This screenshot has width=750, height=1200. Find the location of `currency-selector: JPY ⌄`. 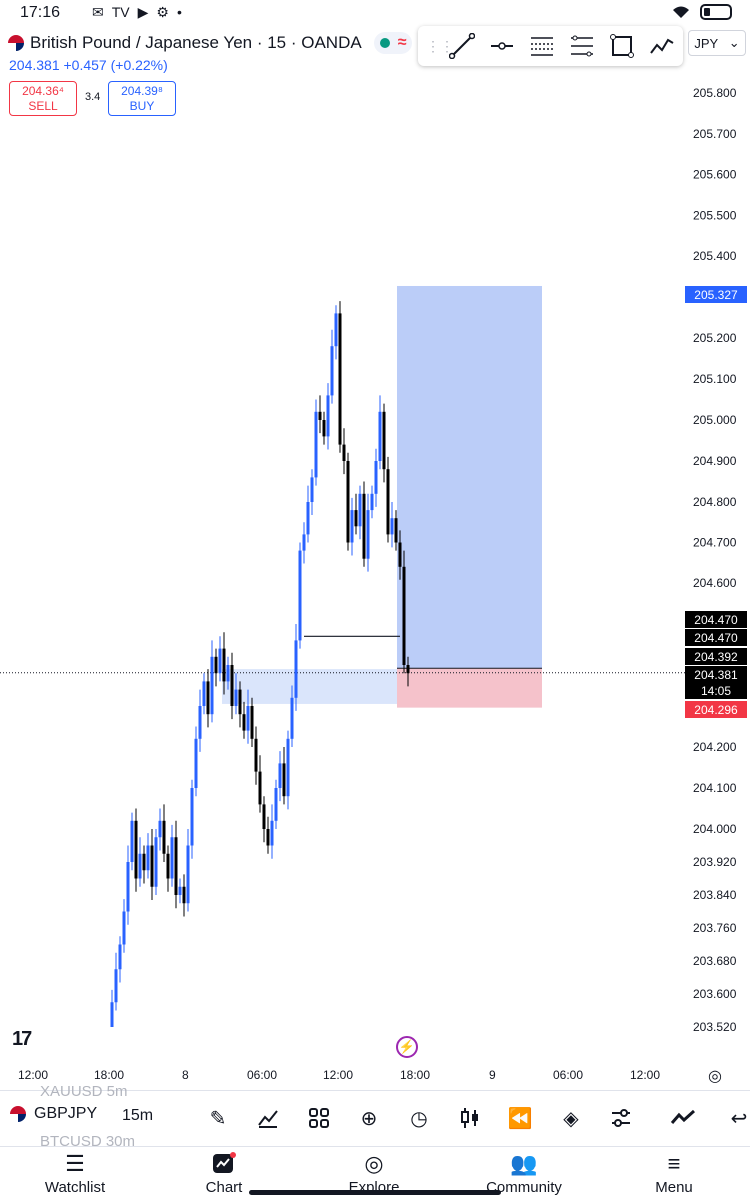

currency-selector: JPY ⌄ is located at coordinates (717, 43).